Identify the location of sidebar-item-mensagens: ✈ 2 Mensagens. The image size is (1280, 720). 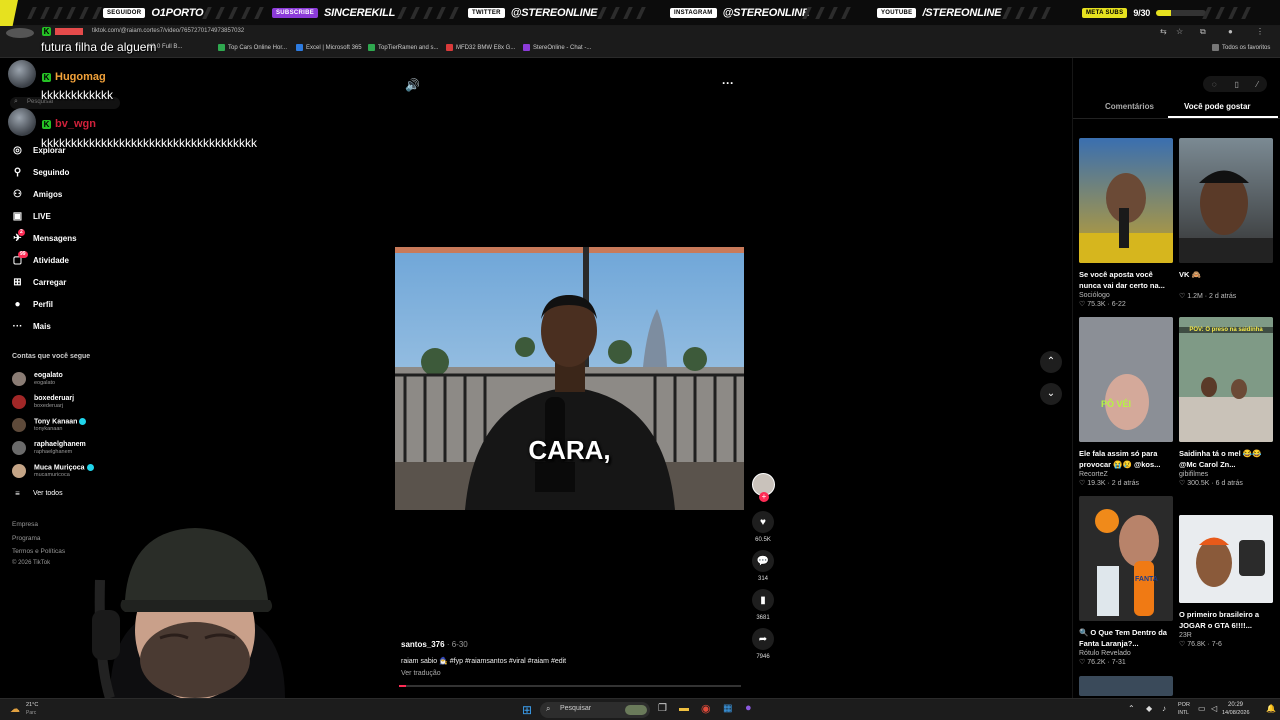
(44, 236).